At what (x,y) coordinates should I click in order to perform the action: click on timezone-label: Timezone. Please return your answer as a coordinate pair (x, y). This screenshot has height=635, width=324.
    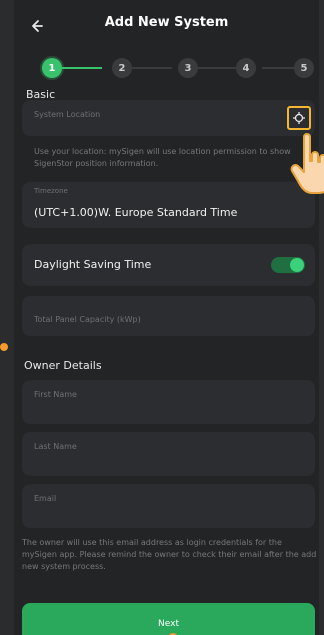
    Looking at the image, I should click on (51, 191).